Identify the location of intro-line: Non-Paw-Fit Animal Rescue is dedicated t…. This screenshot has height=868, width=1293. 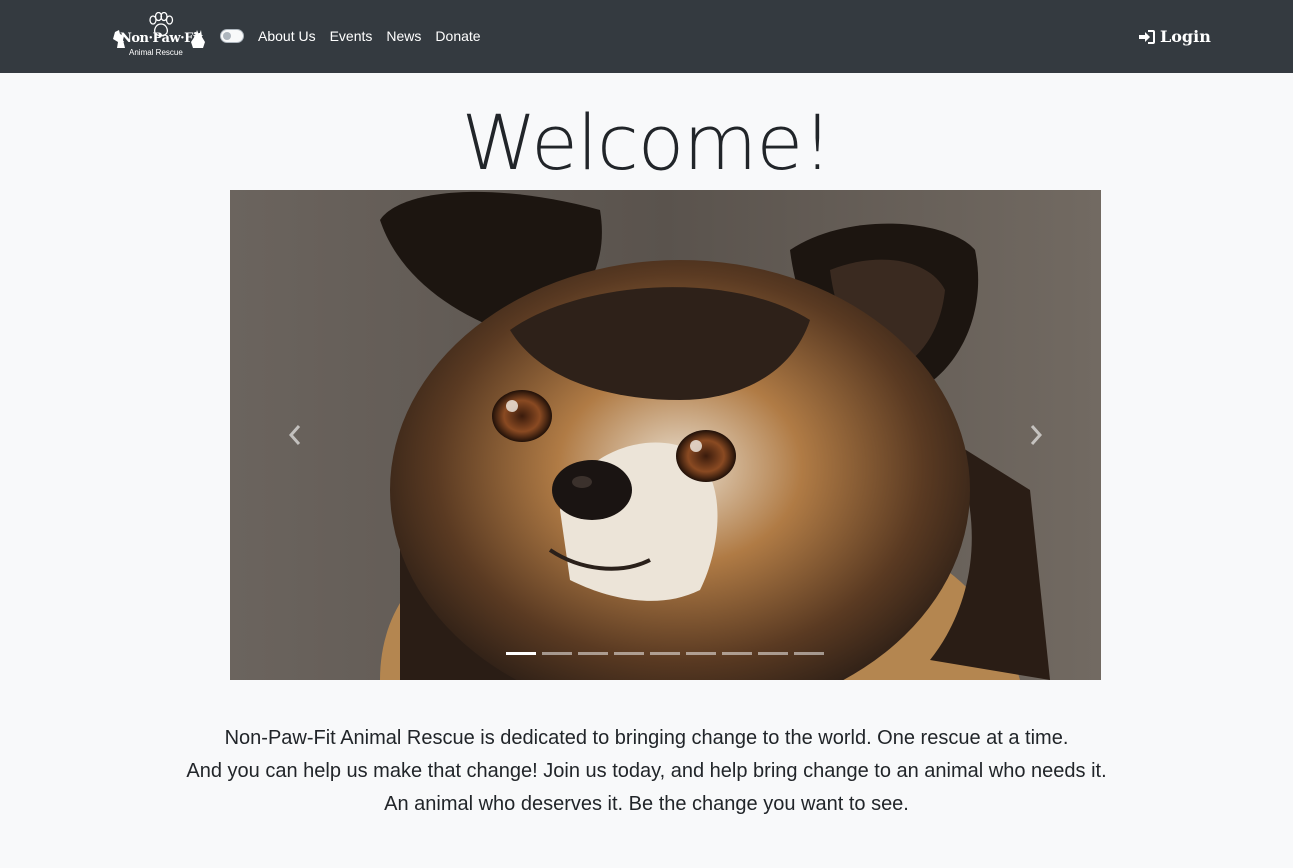
(646, 738).